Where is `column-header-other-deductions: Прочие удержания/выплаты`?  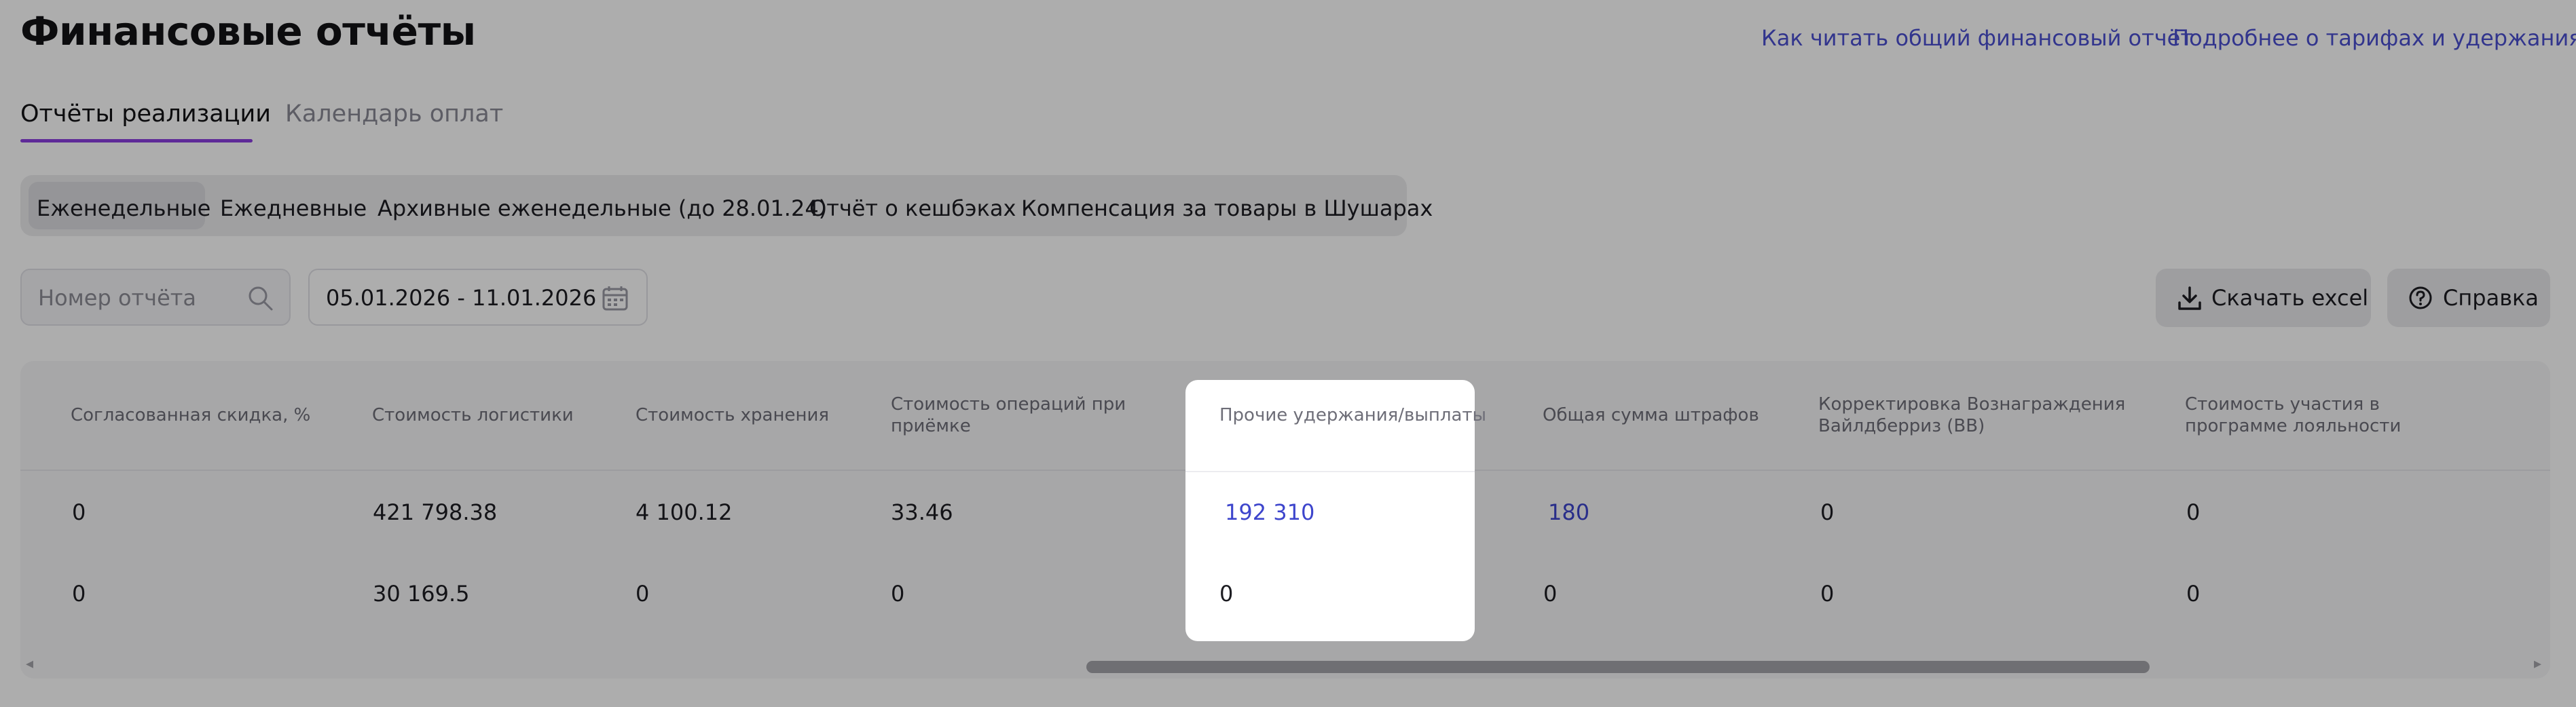 column-header-other-deductions: Прочие удержания/выплаты is located at coordinates (1353, 415).